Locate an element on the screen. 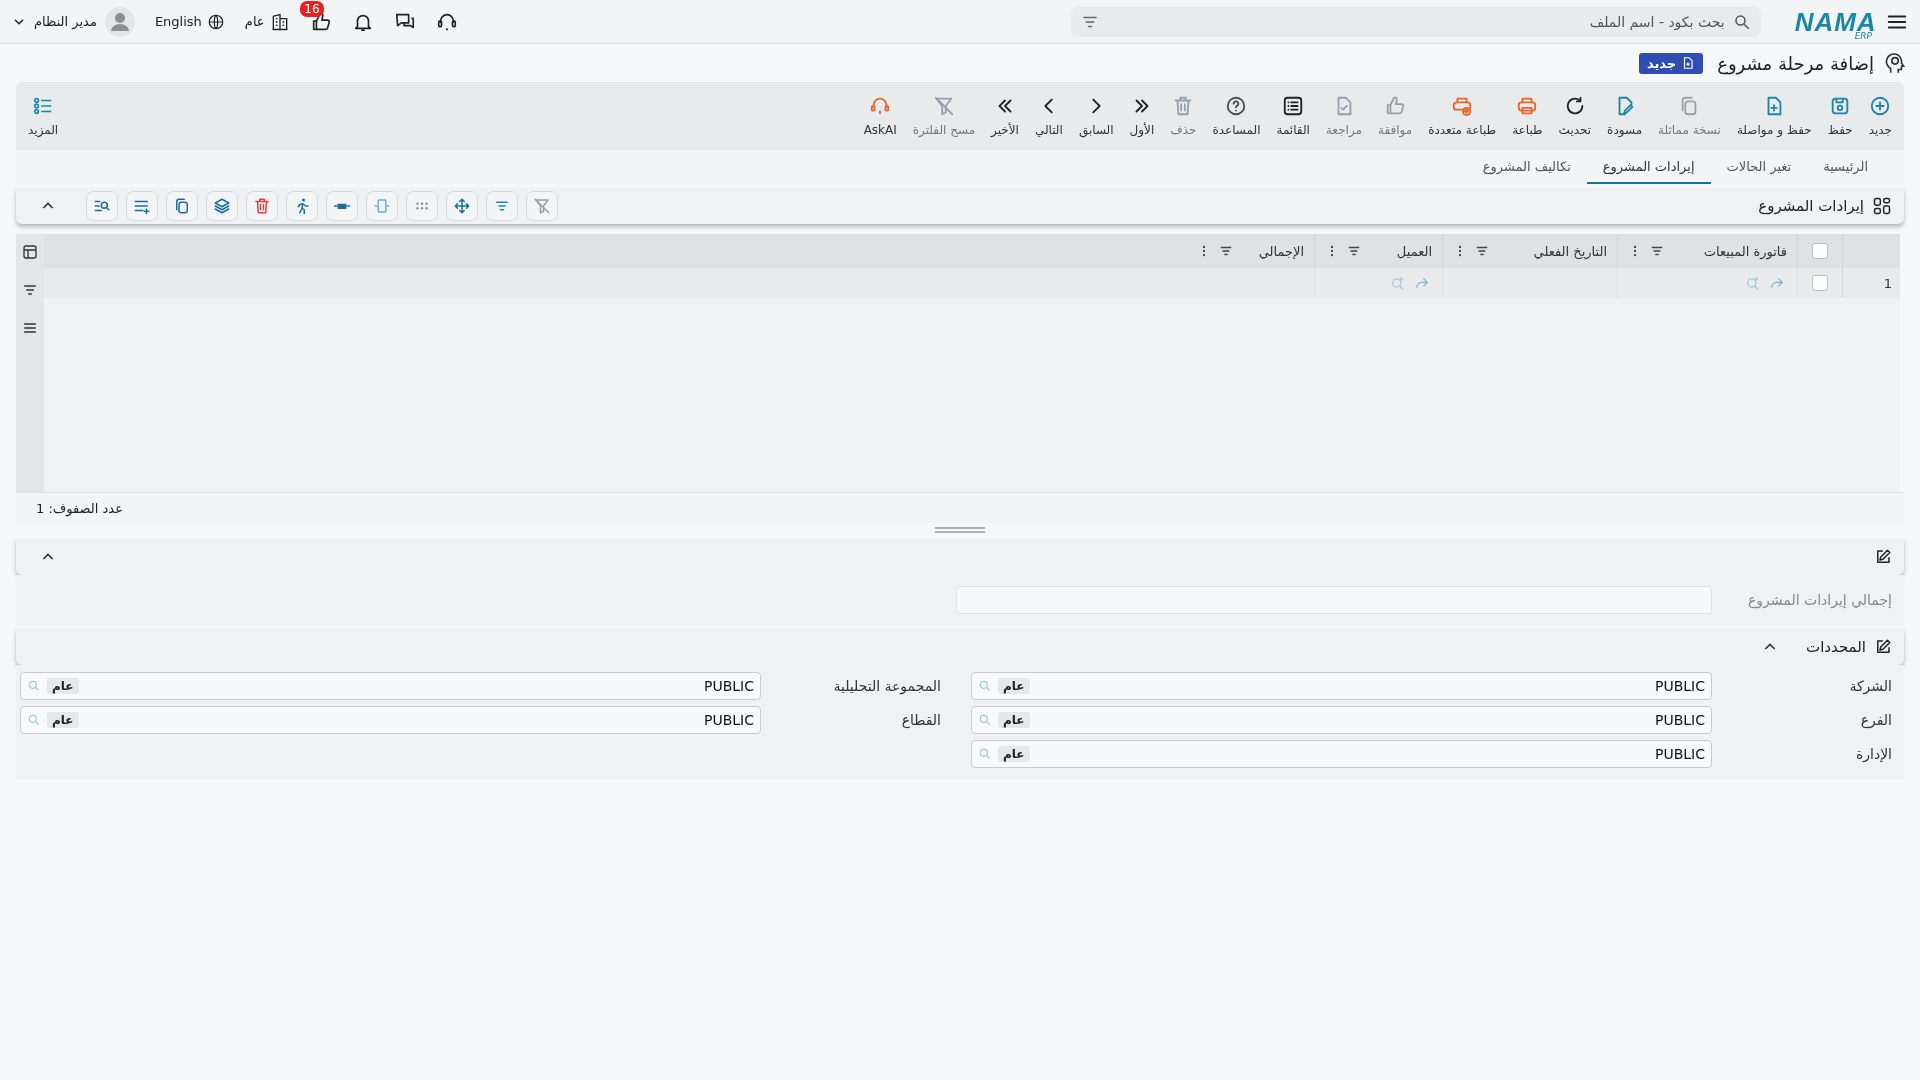 This screenshot has height=1080, width=1920. toolbar-button: AskAI is located at coordinates (880, 116).